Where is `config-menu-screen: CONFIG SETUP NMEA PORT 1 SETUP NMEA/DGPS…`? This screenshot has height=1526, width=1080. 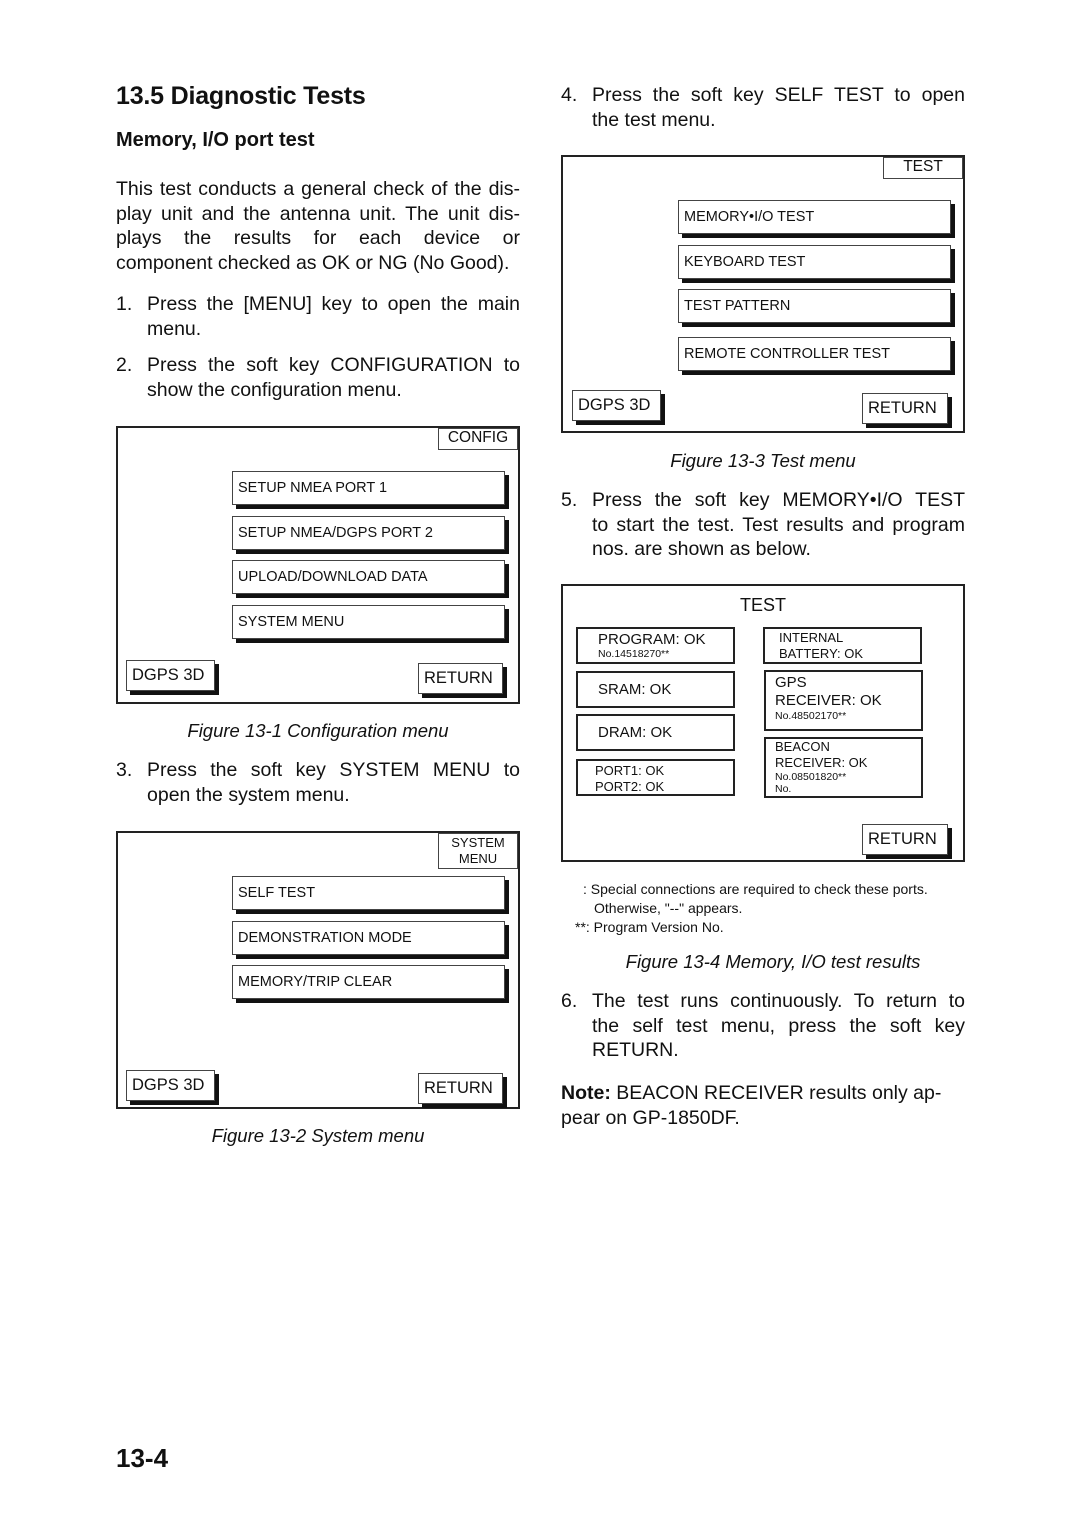 config-menu-screen: CONFIG SETUP NMEA PORT 1 SETUP NMEA/DGPS… is located at coordinates (318, 565).